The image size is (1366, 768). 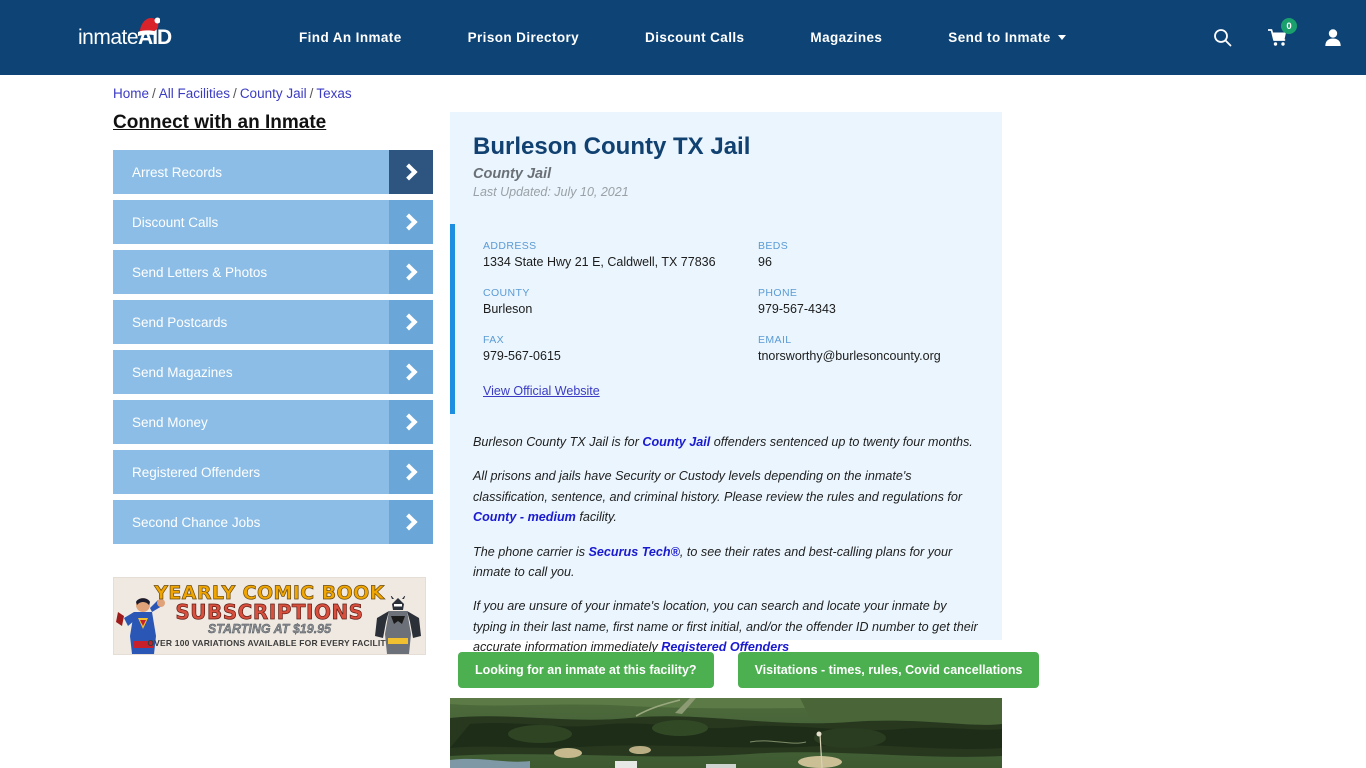 What do you see at coordinates (196, 522) in the screenshot?
I see `sidebar-item-label: Second Chance Jobs` at bounding box center [196, 522].